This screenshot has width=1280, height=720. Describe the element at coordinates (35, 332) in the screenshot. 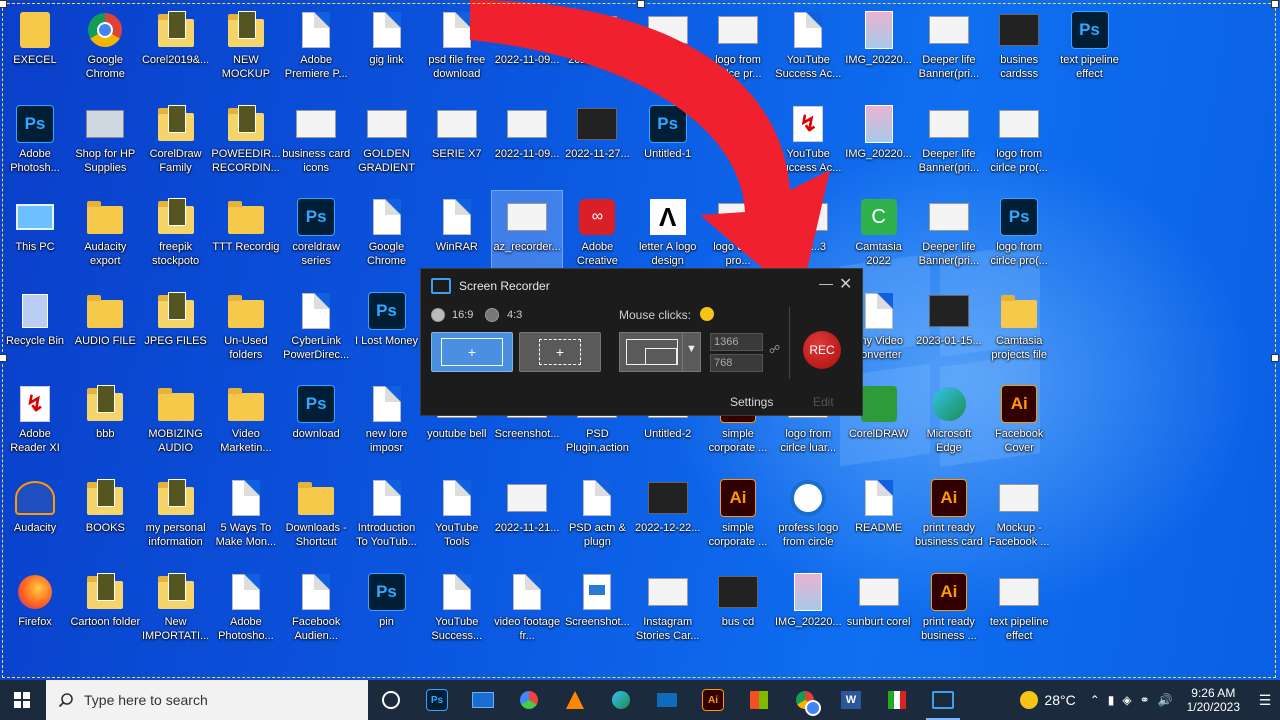

I see `desktop-icon: Recycle Bin` at that location.